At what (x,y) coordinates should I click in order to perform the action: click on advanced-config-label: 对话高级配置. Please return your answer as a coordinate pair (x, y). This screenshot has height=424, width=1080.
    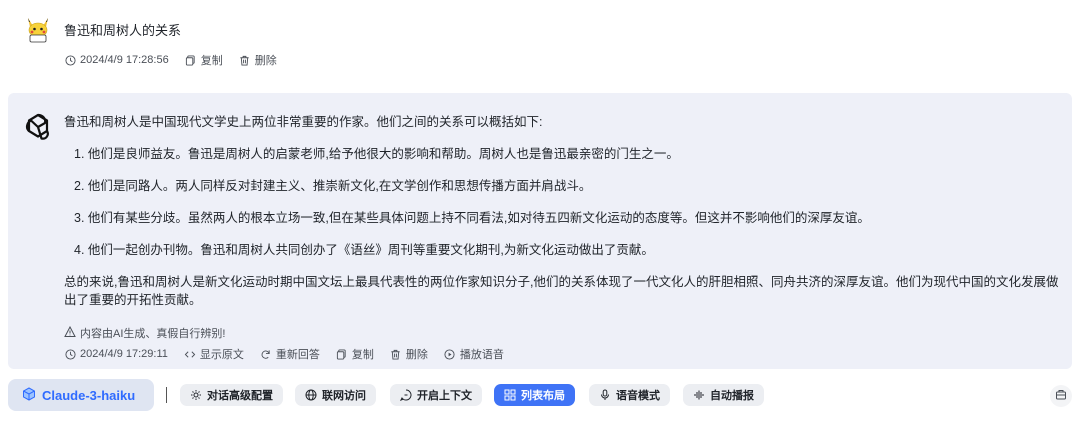
    Looking at the image, I should click on (240, 396).